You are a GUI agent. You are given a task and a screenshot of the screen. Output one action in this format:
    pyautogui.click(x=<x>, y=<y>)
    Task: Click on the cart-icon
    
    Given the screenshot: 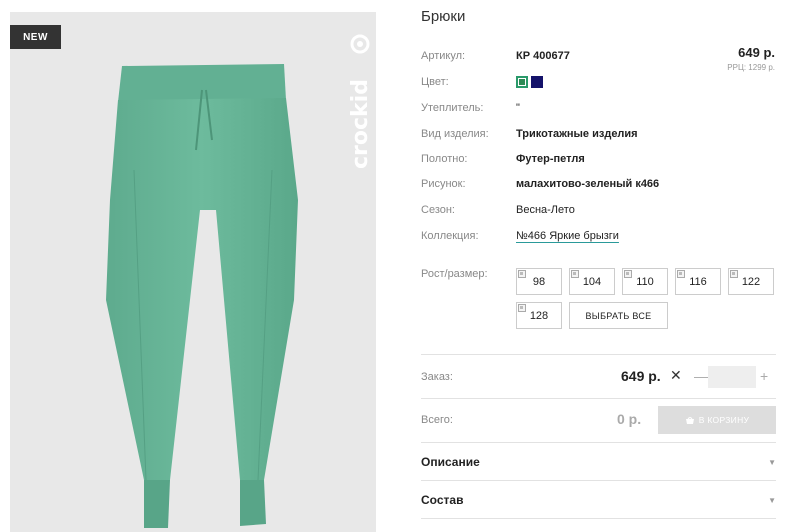 What is the action you would take?
    pyautogui.click(x=689, y=420)
    